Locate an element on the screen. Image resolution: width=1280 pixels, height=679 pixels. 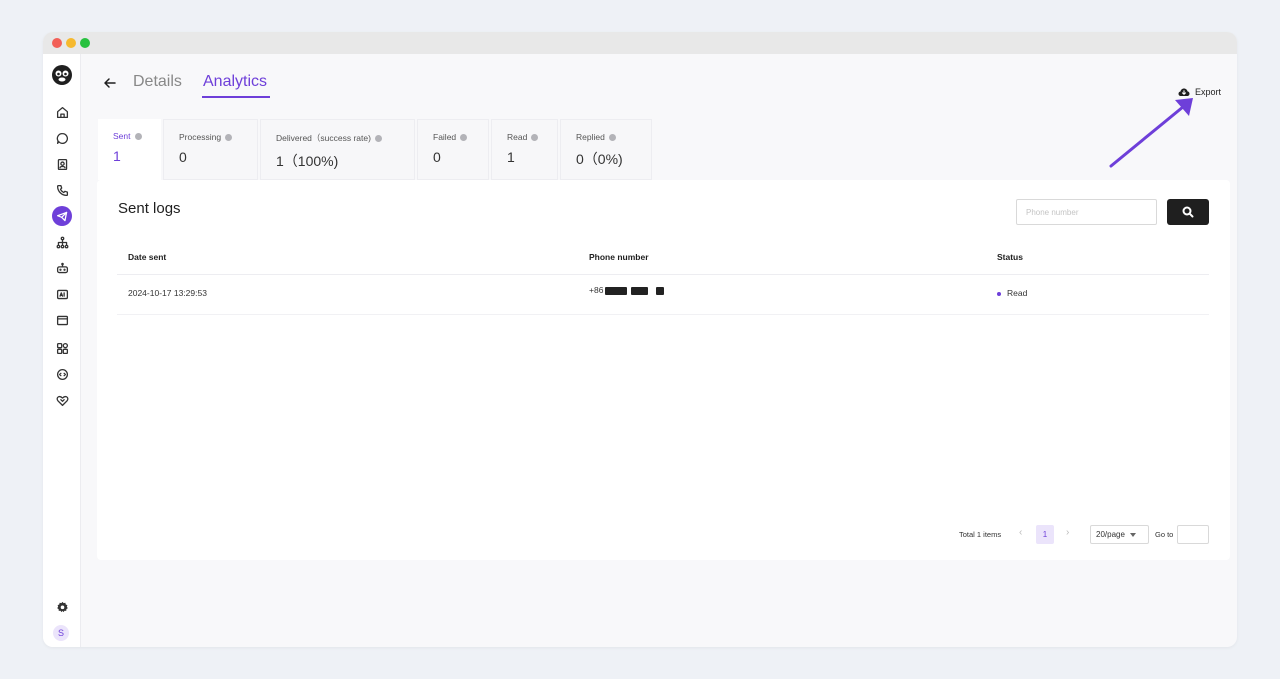
chat-icon is located at coordinates (62, 138).